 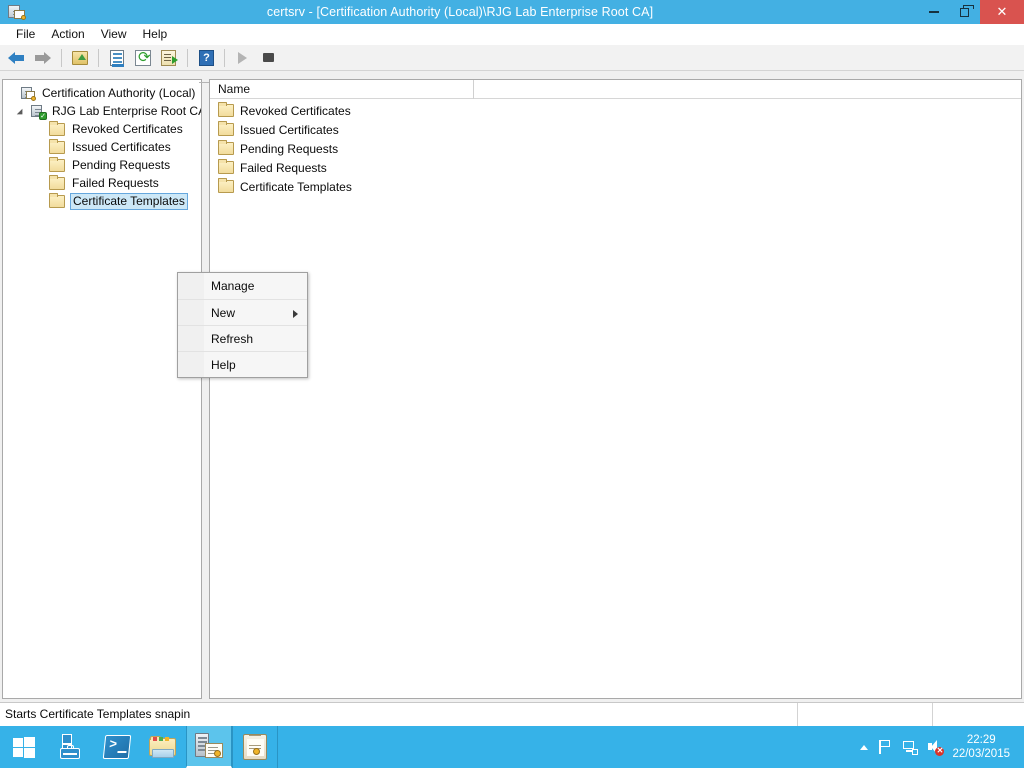 I want to click on taskbar: ✕ 22:29 22/03/2015, so click(x=512, y=747).